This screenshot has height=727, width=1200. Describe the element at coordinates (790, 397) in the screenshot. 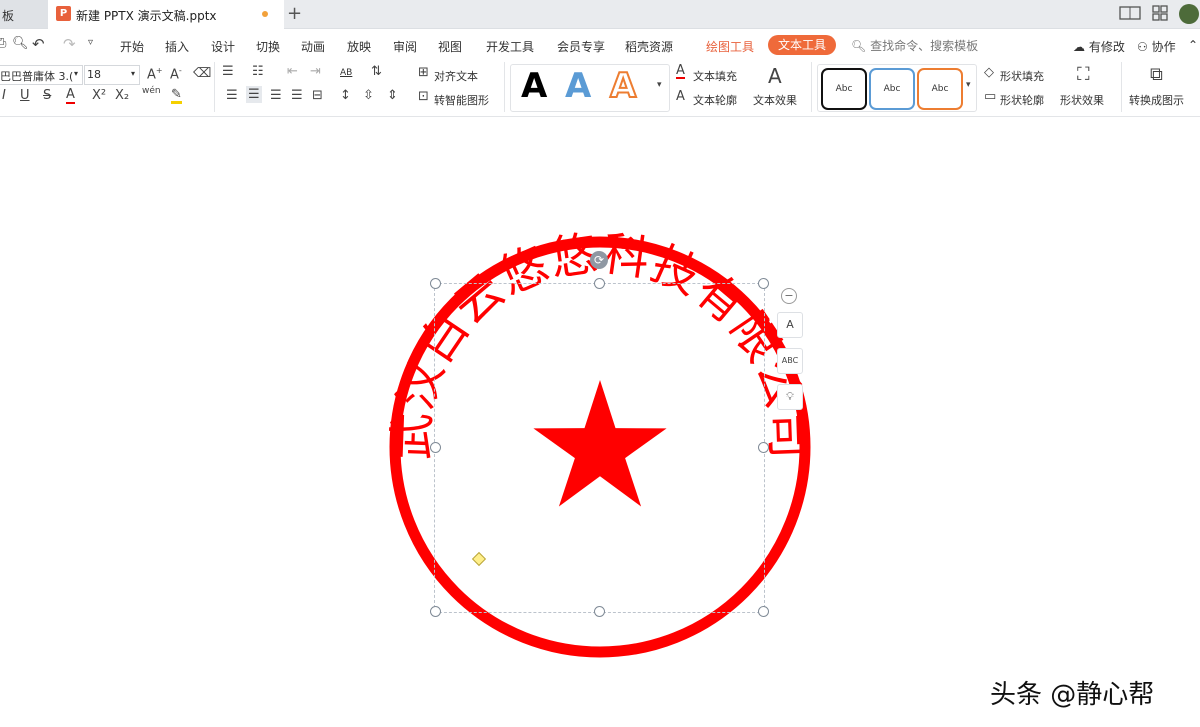

I see `lightbulb-icon: 💡︎` at that location.